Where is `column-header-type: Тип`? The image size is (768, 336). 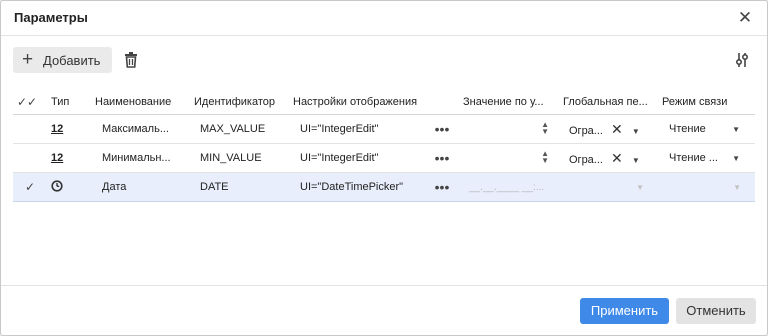 column-header-type: Тип is located at coordinates (69, 102).